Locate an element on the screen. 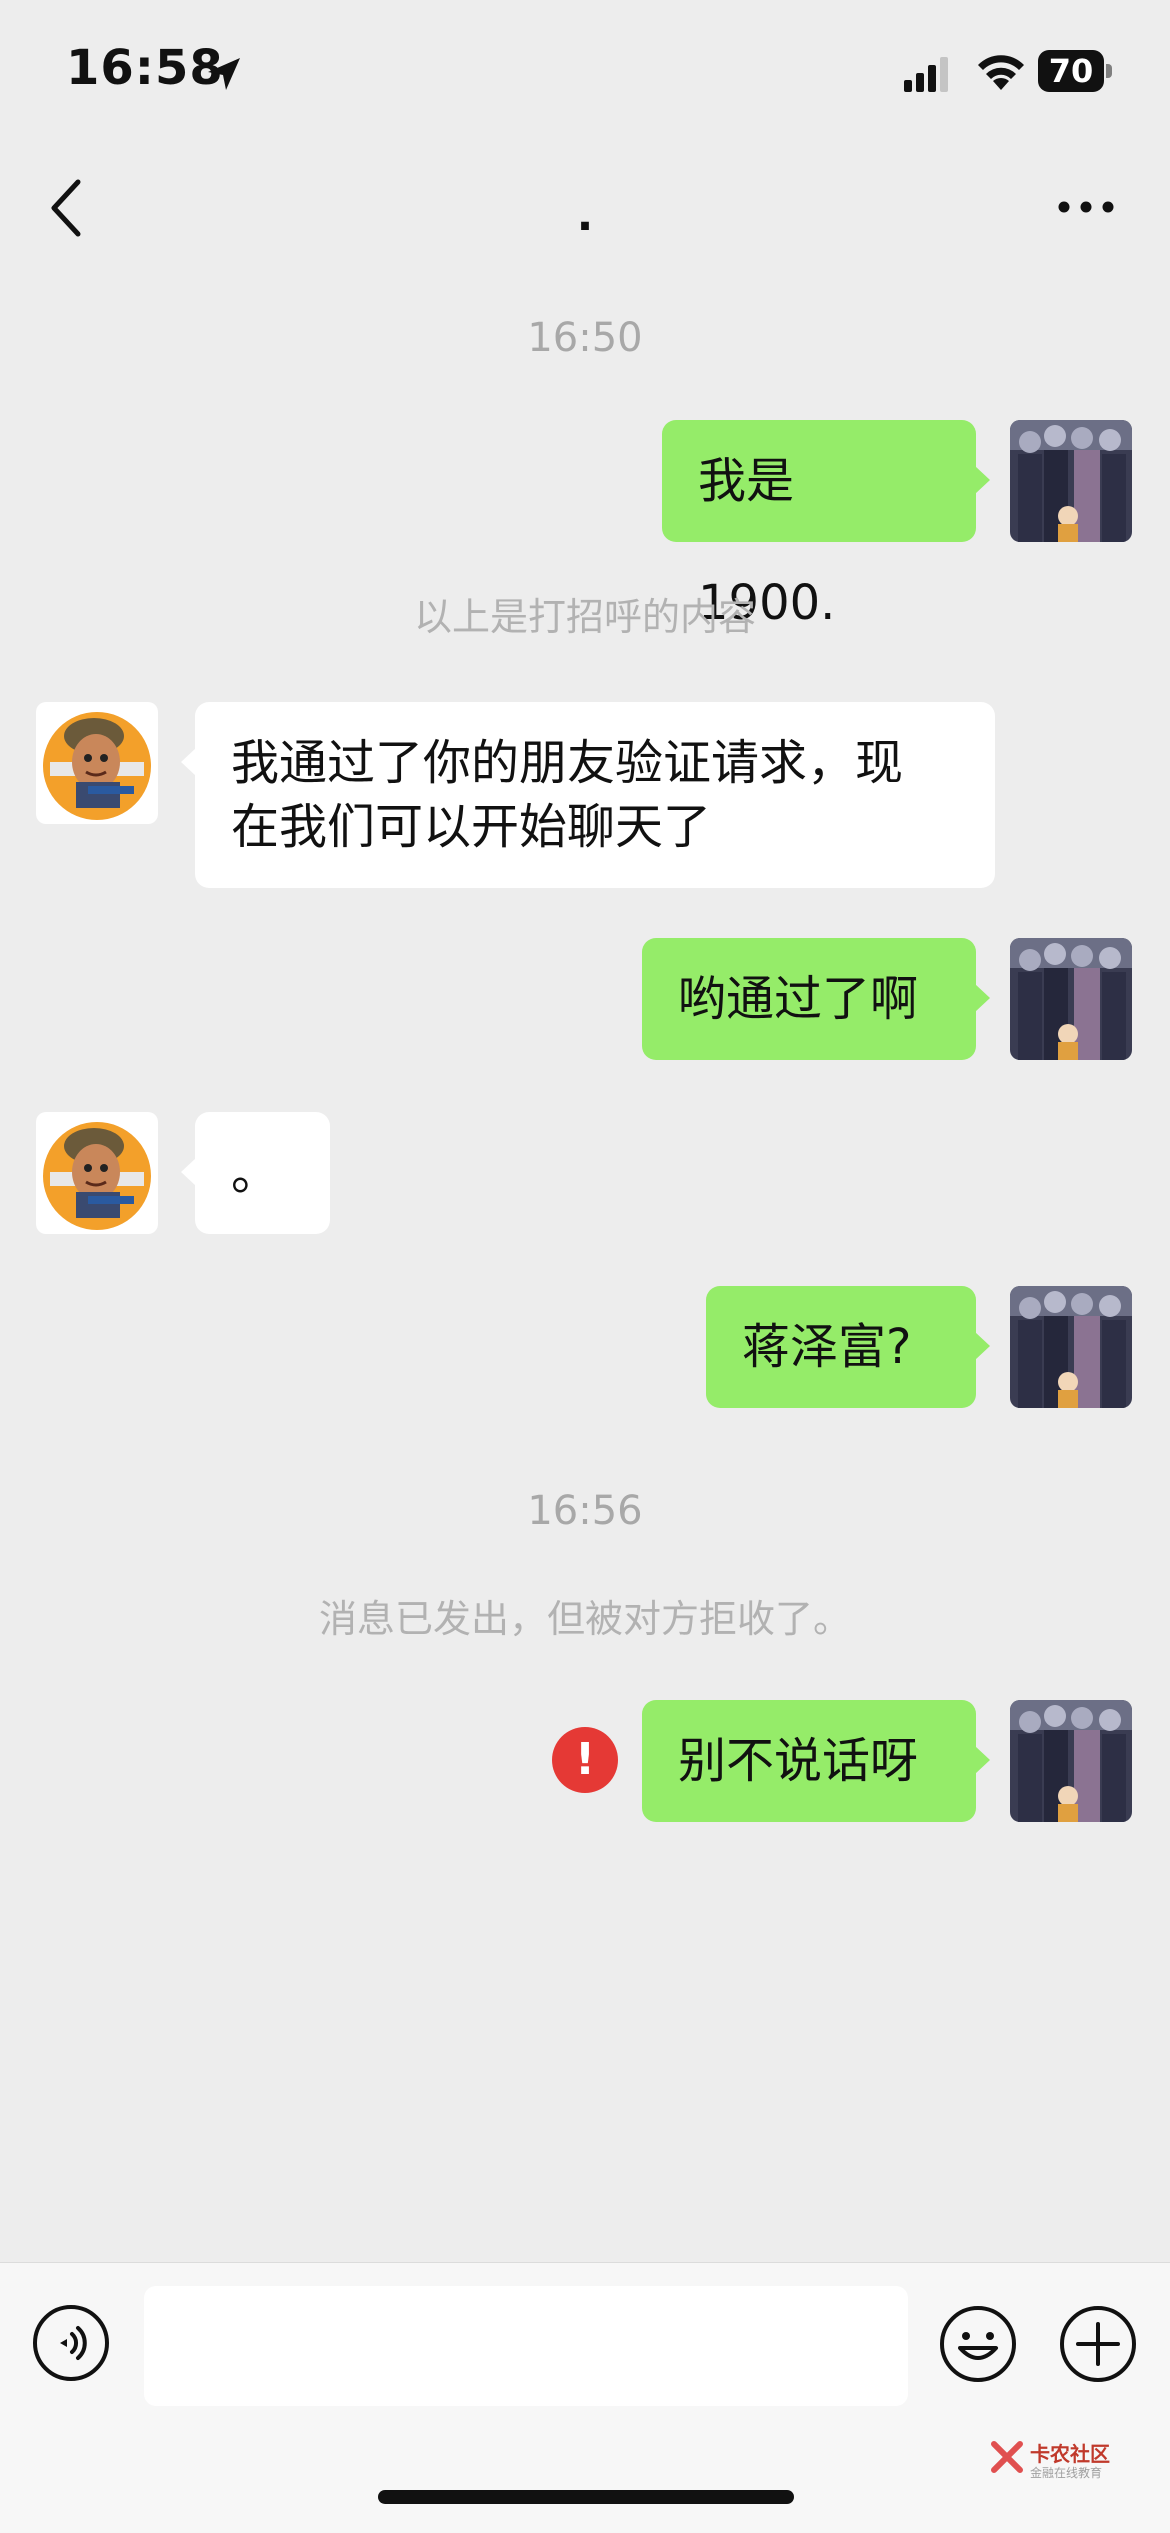 The height and width of the screenshot is (2533, 1170). add-more-icon is located at coordinates (1098, 2344).